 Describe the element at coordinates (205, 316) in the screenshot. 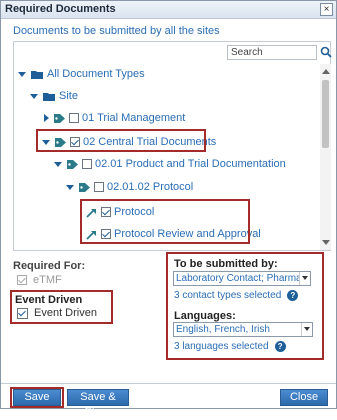

I see `languages-label: Languages:` at that location.